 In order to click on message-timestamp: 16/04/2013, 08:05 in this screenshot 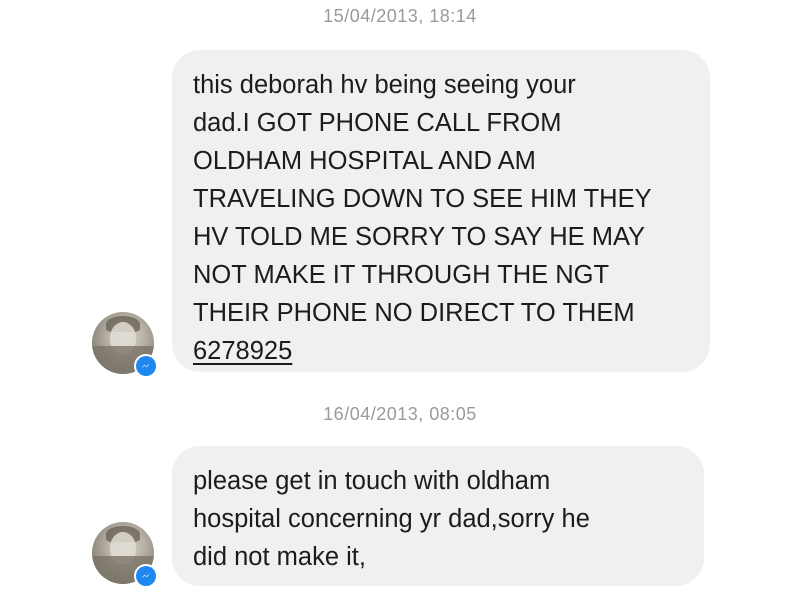, I will do `click(400, 414)`.